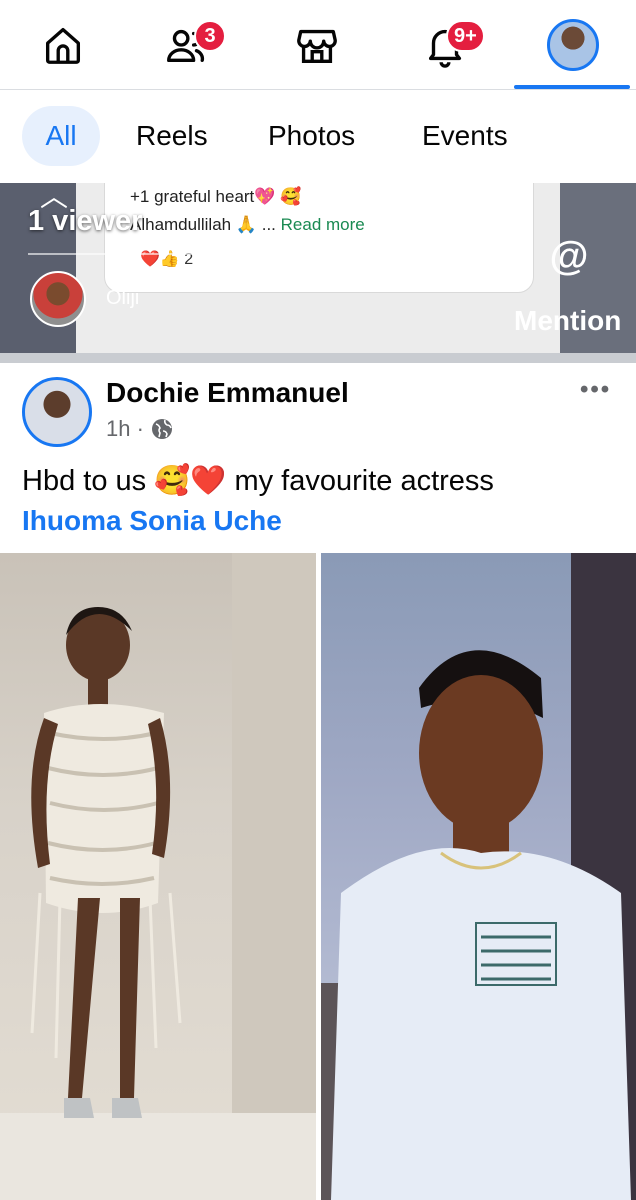  What do you see at coordinates (122, 298) in the screenshot?
I see `story-author-name: Oliji` at bounding box center [122, 298].